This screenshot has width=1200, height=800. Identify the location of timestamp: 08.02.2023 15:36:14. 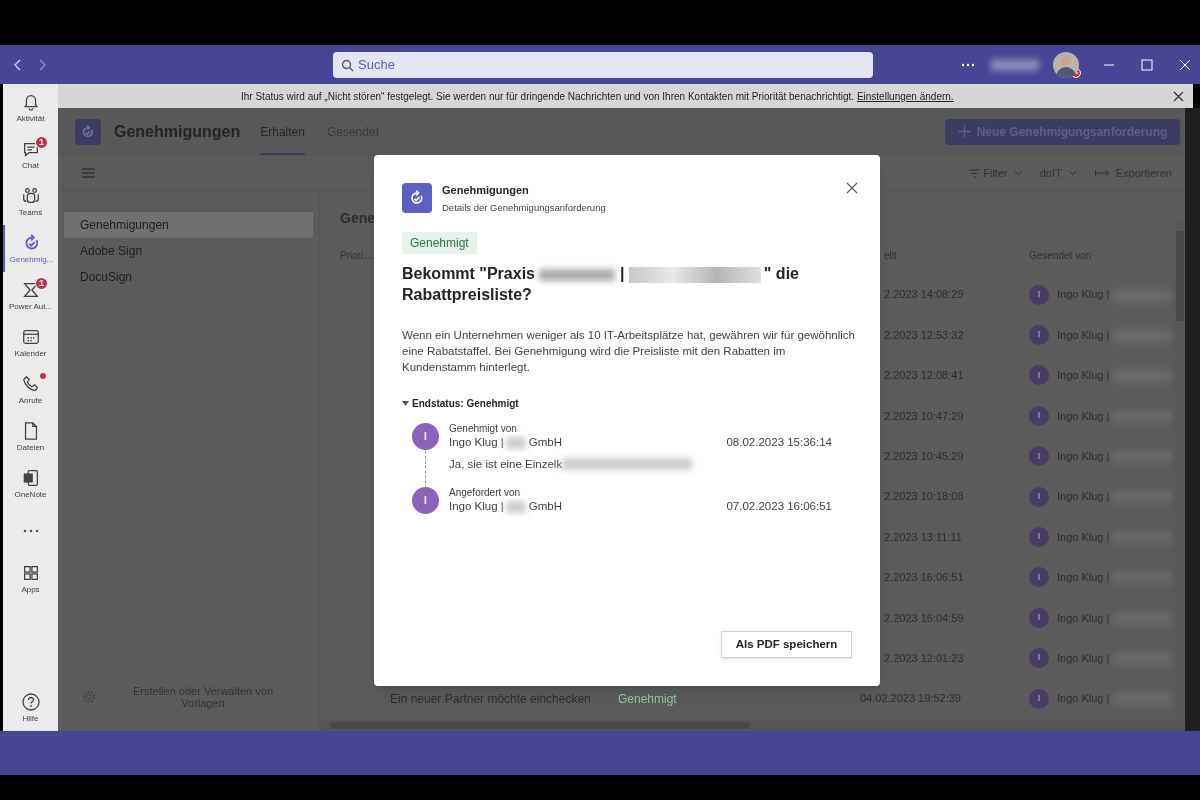
(779, 442).